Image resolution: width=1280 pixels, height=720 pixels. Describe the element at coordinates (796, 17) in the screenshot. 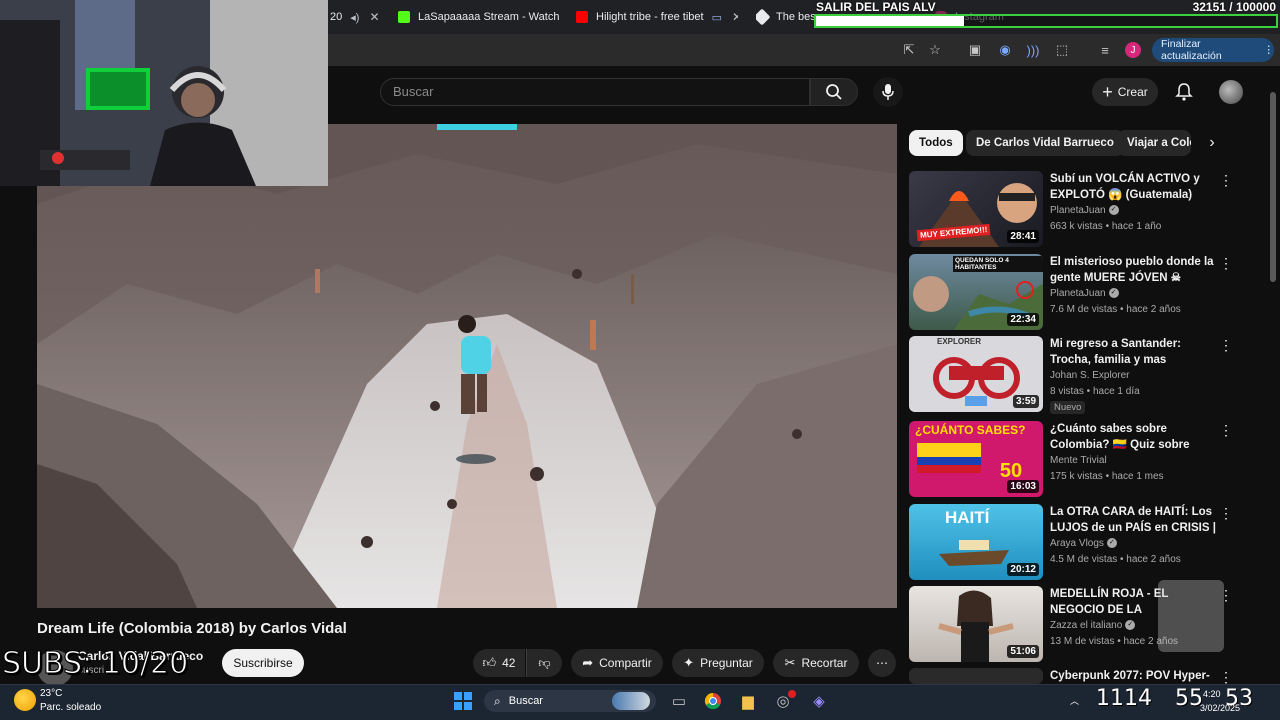

I see `tab-label: The best` at that location.